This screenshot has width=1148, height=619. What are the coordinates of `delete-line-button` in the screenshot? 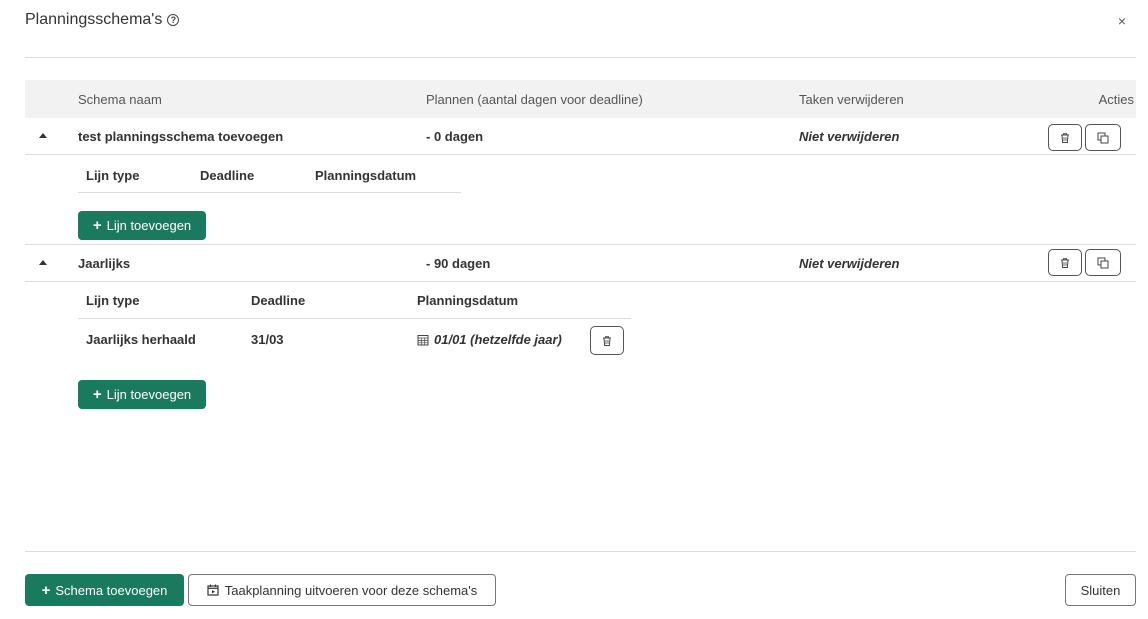 It's located at (607, 340).